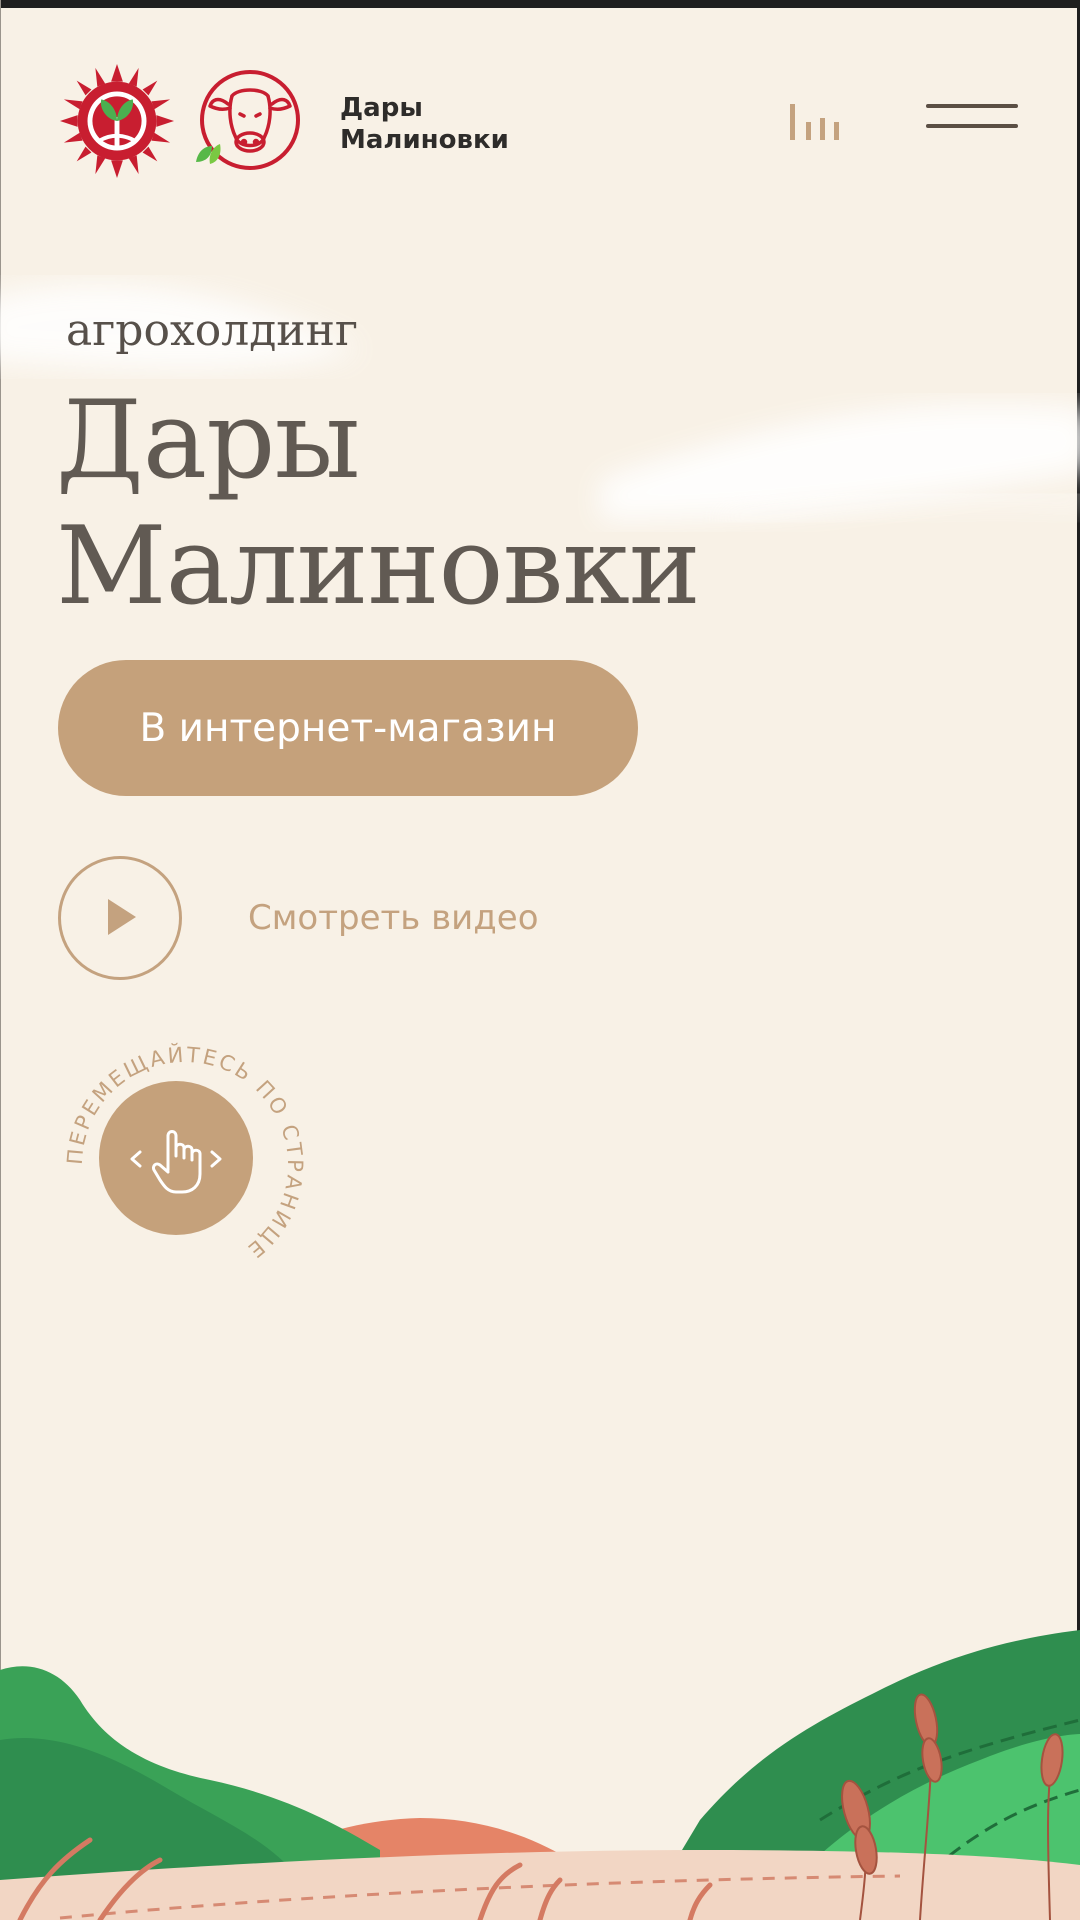 This screenshot has width=1080, height=1920. I want to click on site-header: Дары Малиновки, so click(540, 95).